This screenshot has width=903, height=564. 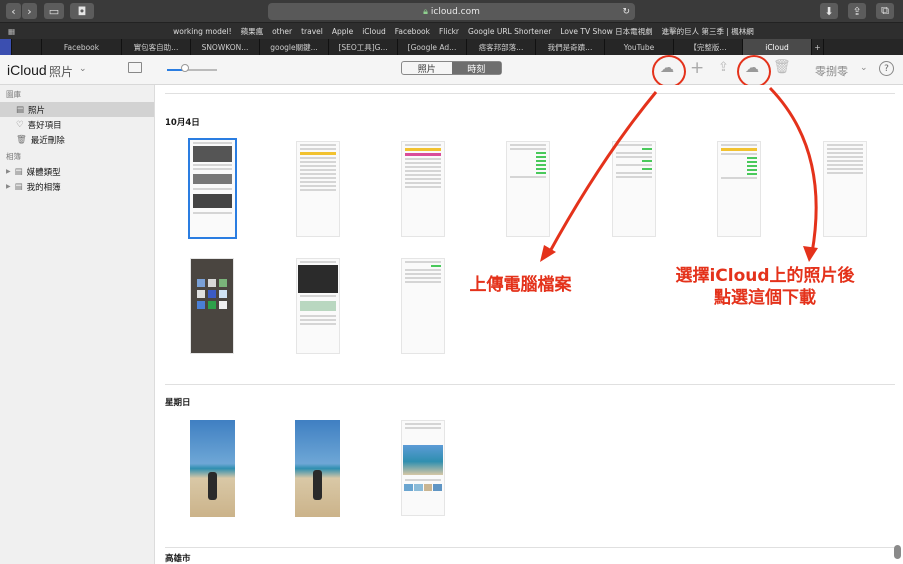 I want to click on download-annotation-line2: 點選這個下載, so click(x=765, y=298).